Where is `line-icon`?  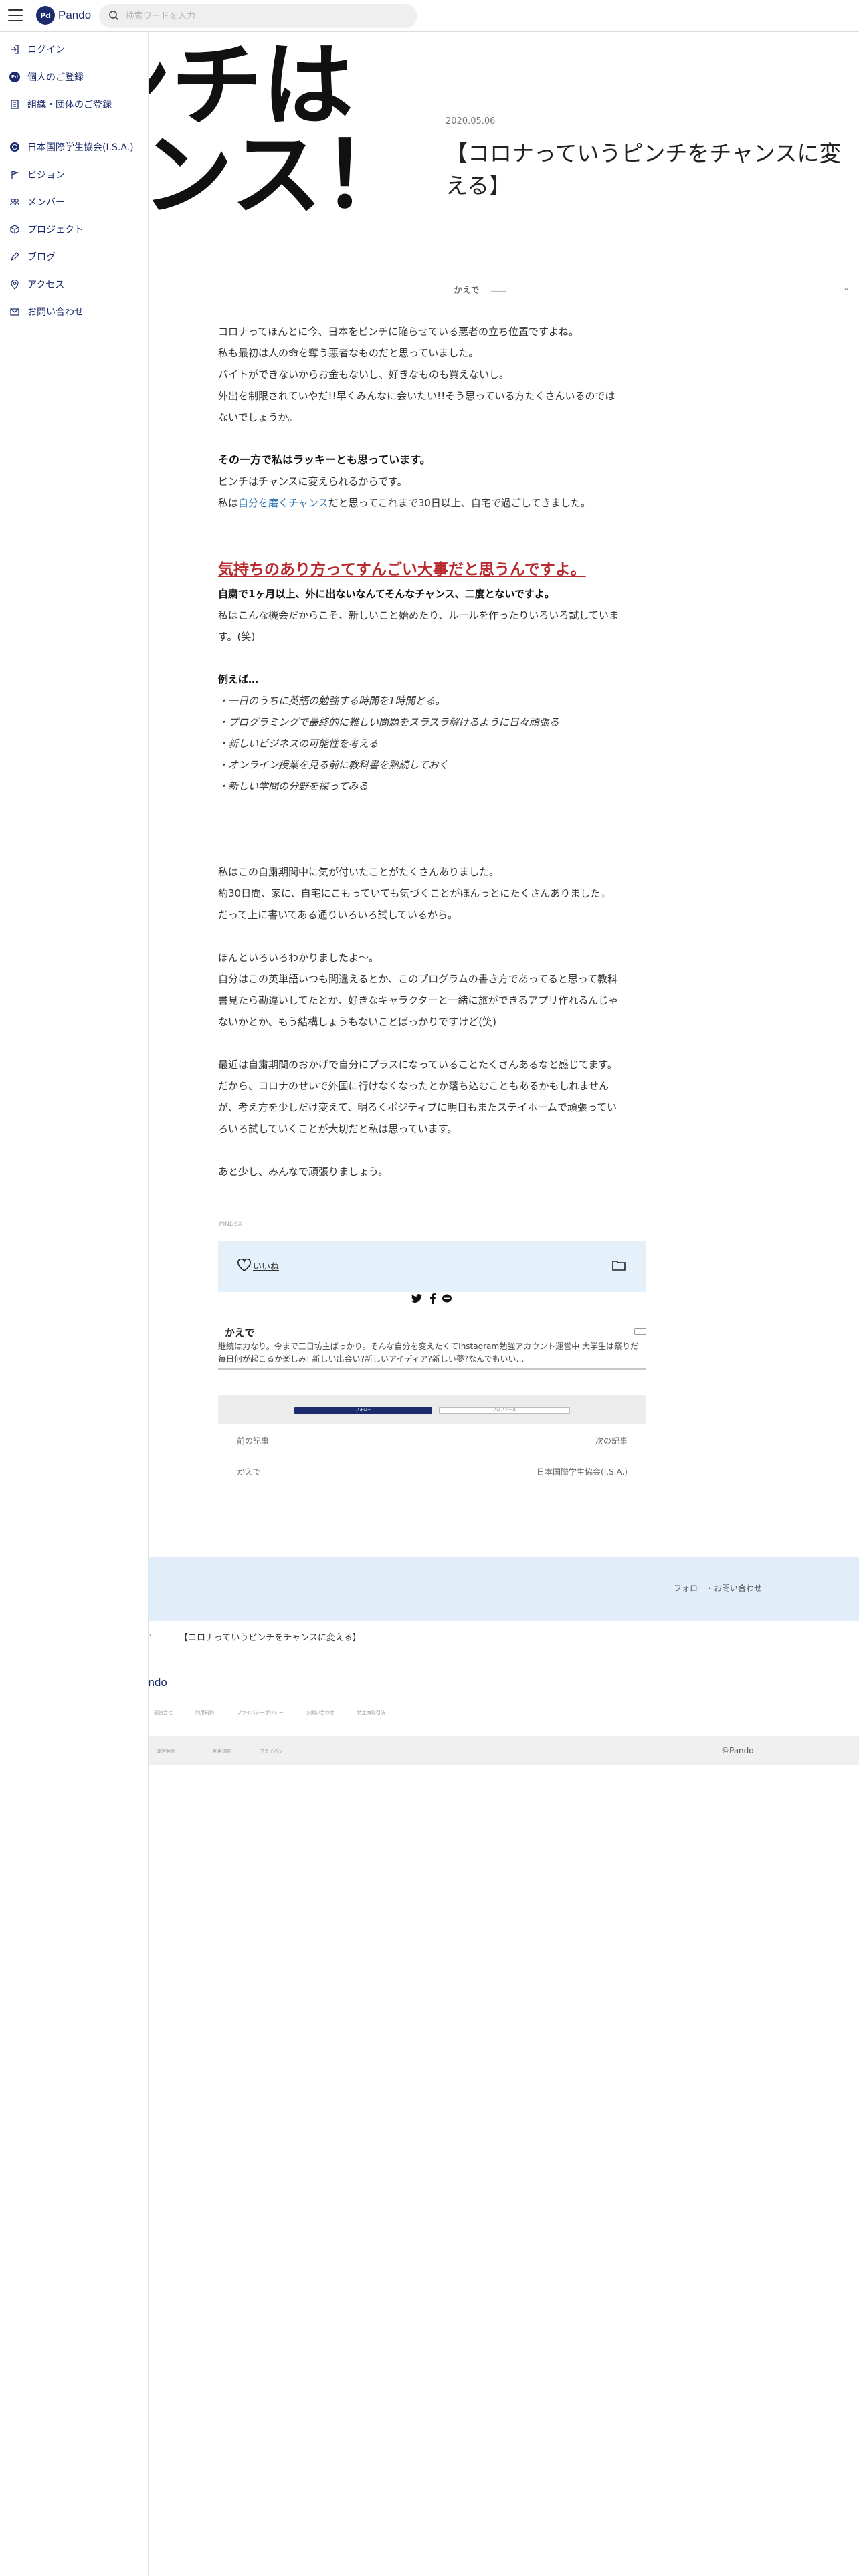
line-icon is located at coordinates (447, 1298).